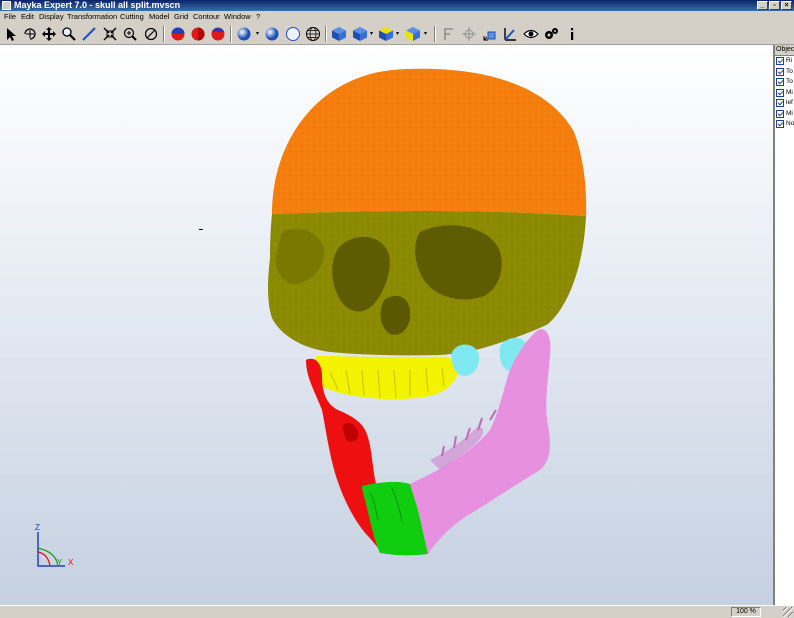 Image resolution: width=794 pixels, height=618 pixels. What do you see at coordinates (386, 378) in the screenshot?
I see `upper-teeth-segment` at bounding box center [386, 378].